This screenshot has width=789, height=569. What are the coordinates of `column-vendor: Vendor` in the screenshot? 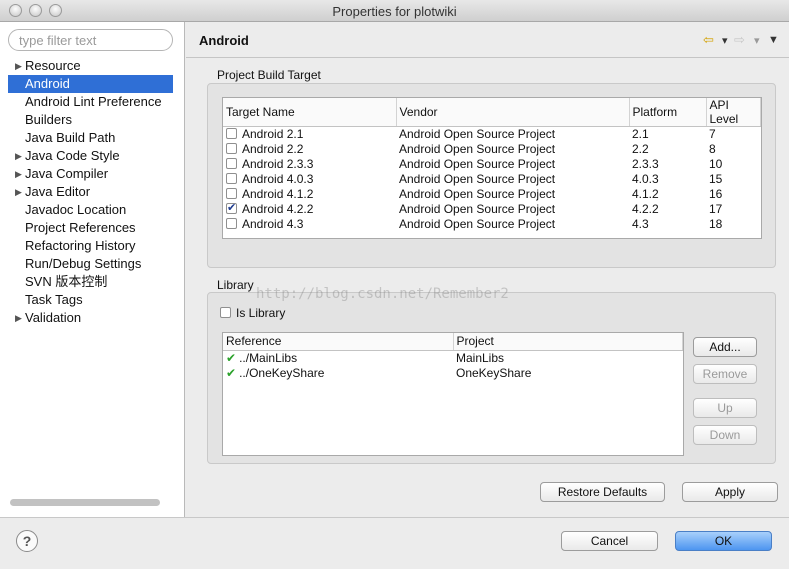 It's located at (513, 112).